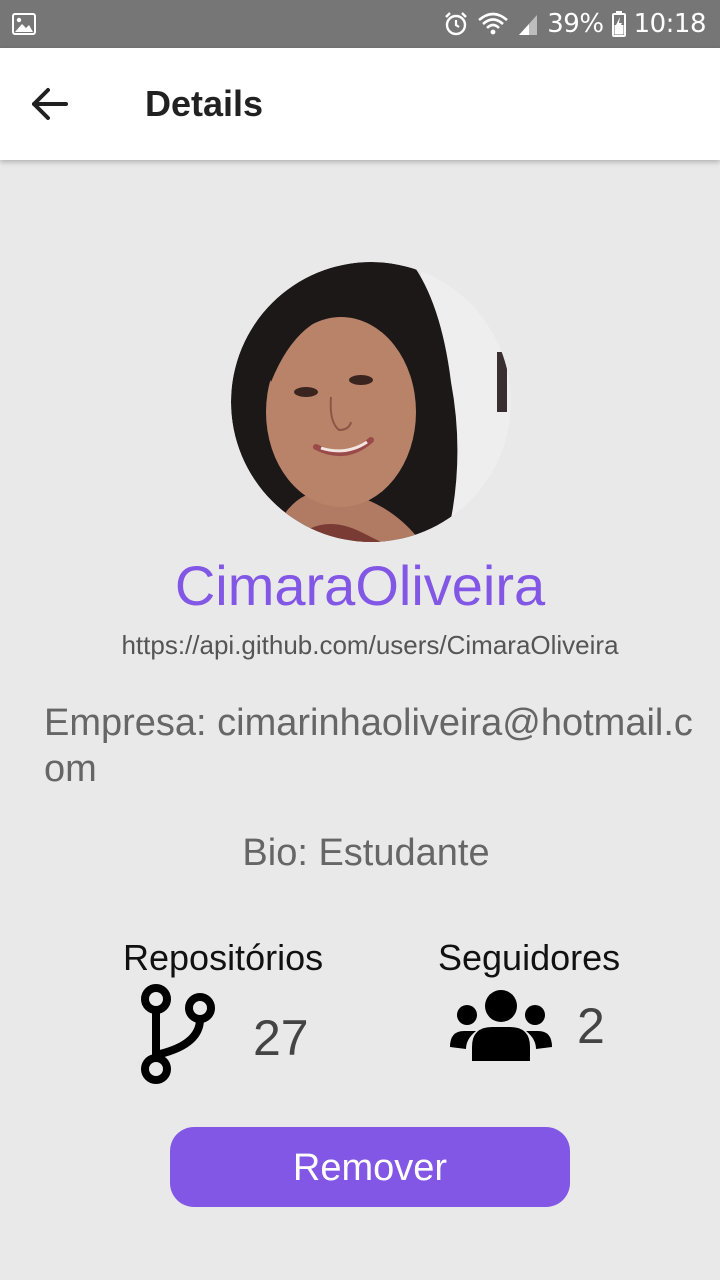  What do you see at coordinates (178, 1034) in the screenshot?
I see `git-branch-icon` at bounding box center [178, 1034].